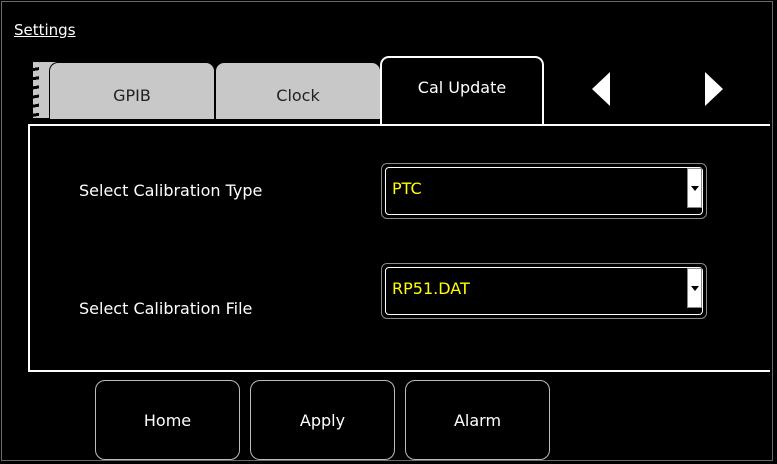 The image size is (777, 464). I want to click on tab-clock-label: Clock, so click(298, 95).